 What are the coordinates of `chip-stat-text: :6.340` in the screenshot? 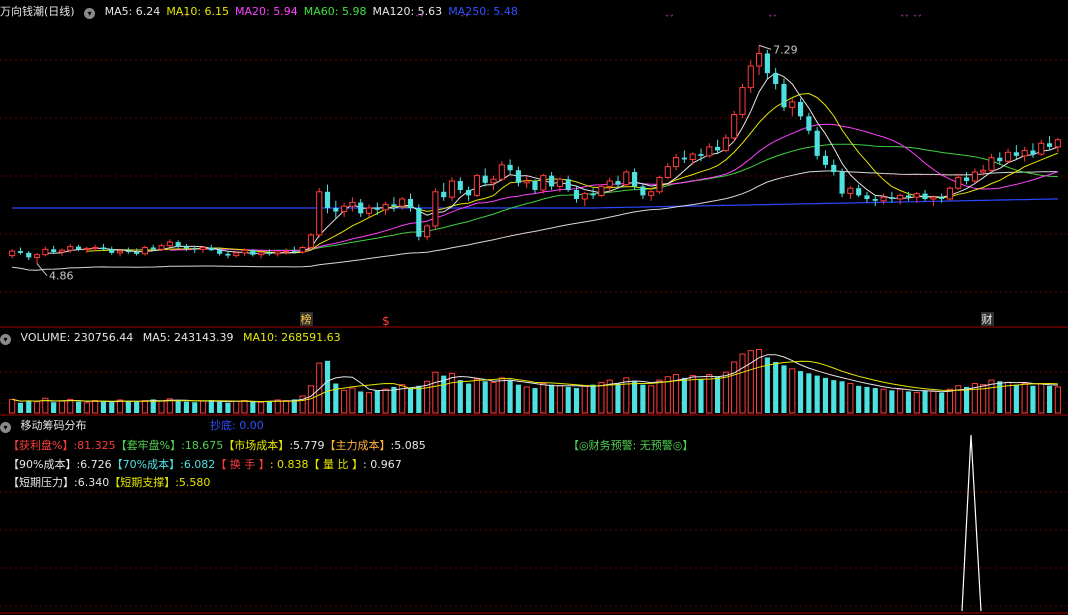 It's located at (92, 482).